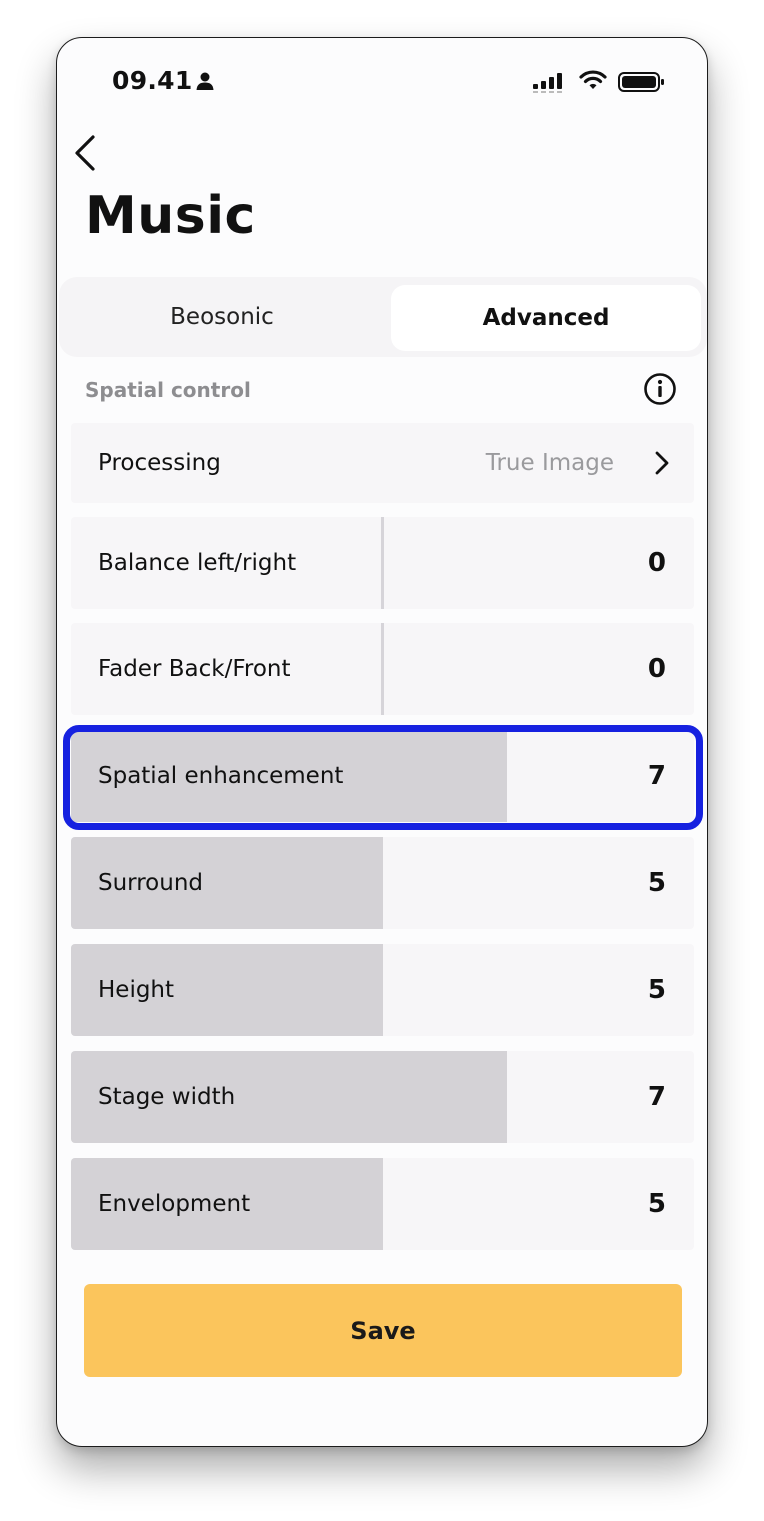  What do you see at coordinates (641, 82) in the screenshot?
I see `battery-icon` at bounding box center [641, 82].